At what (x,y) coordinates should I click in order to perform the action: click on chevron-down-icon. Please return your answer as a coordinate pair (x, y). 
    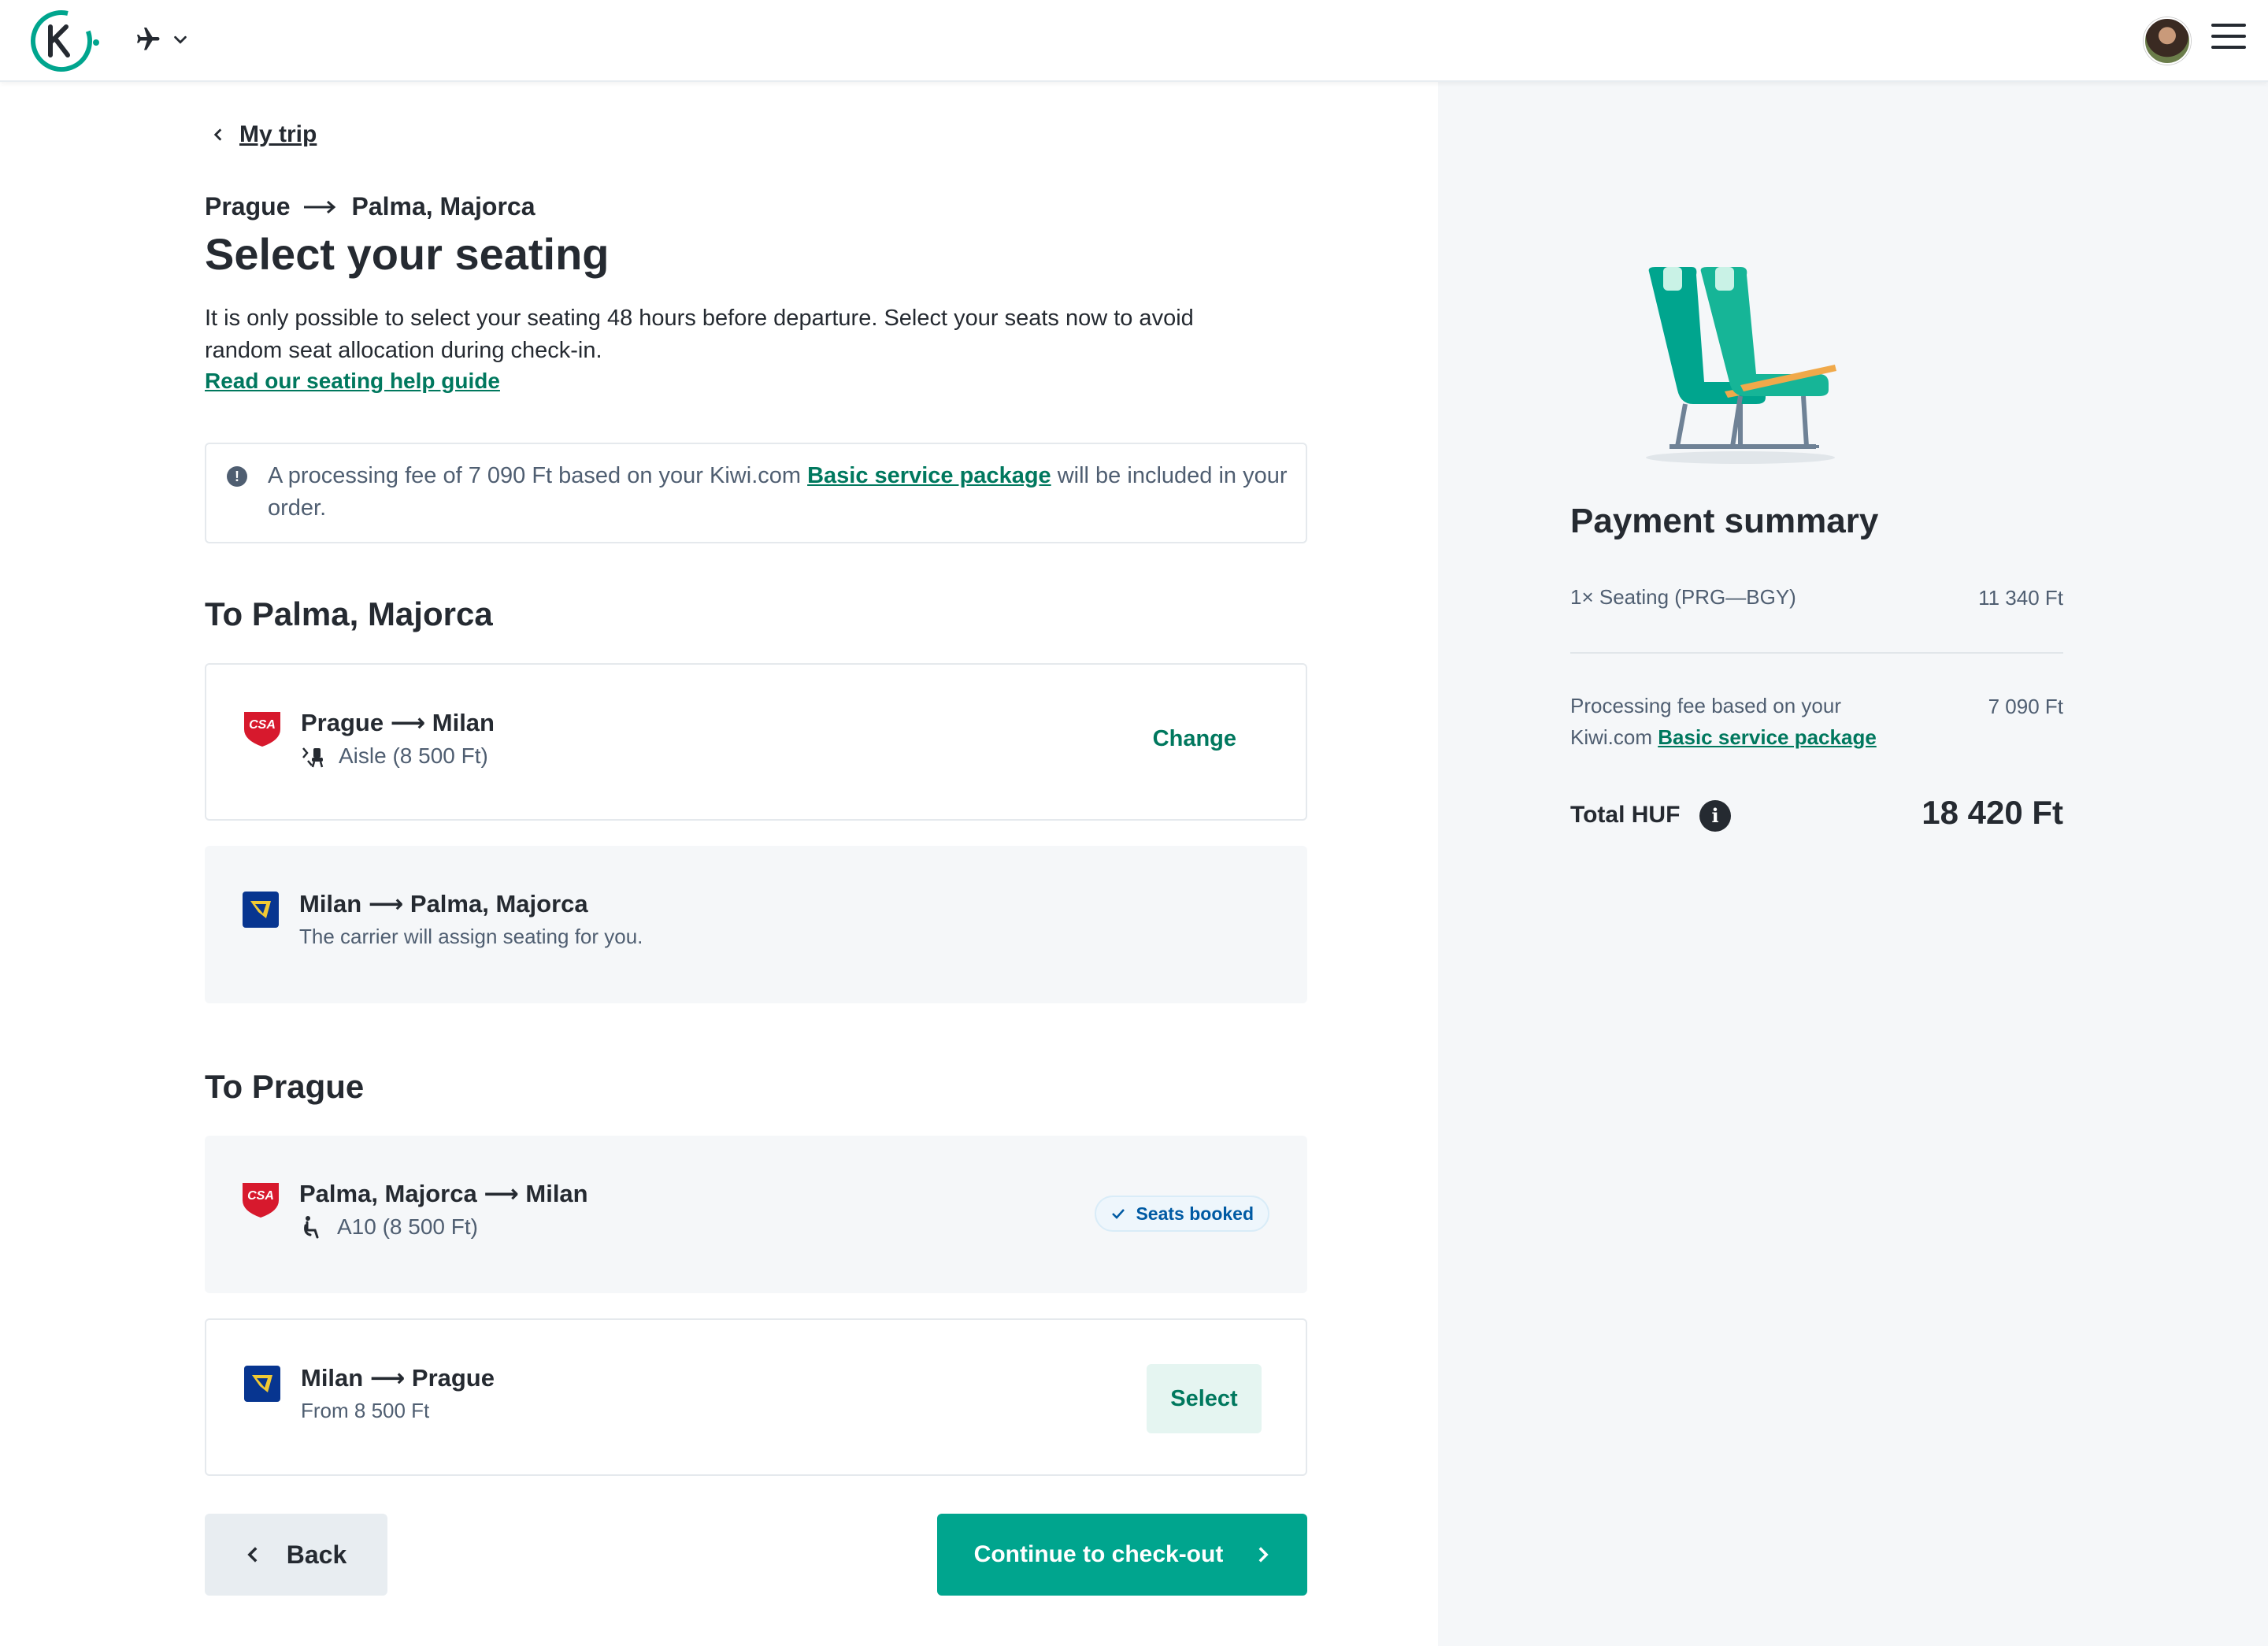
    Looking at the image, I should click on (180, 40).